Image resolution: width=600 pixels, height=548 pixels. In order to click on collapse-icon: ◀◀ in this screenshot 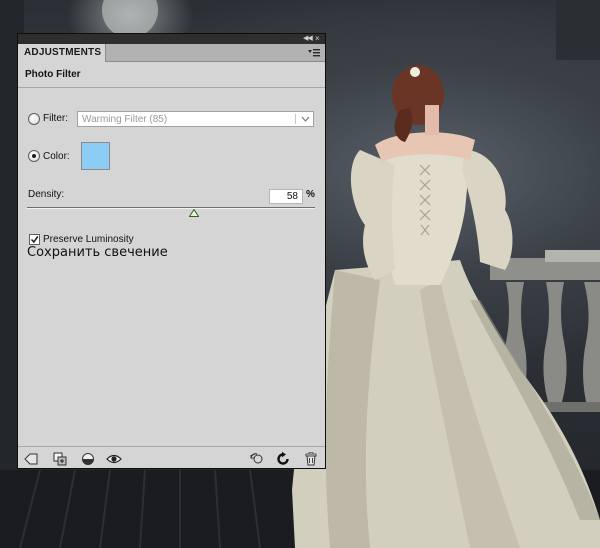, I will do `click(308, 38)`.